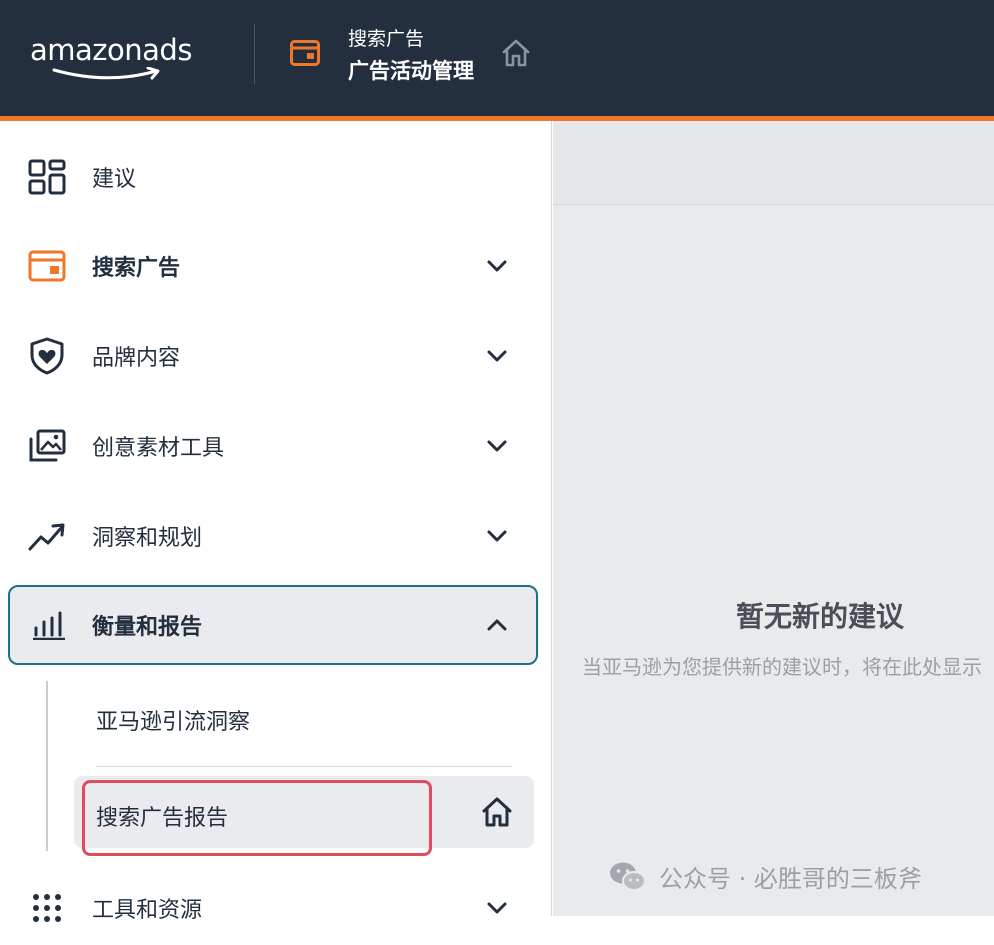  I want to click on page-title: 广告活动管理, so click(411, 71).